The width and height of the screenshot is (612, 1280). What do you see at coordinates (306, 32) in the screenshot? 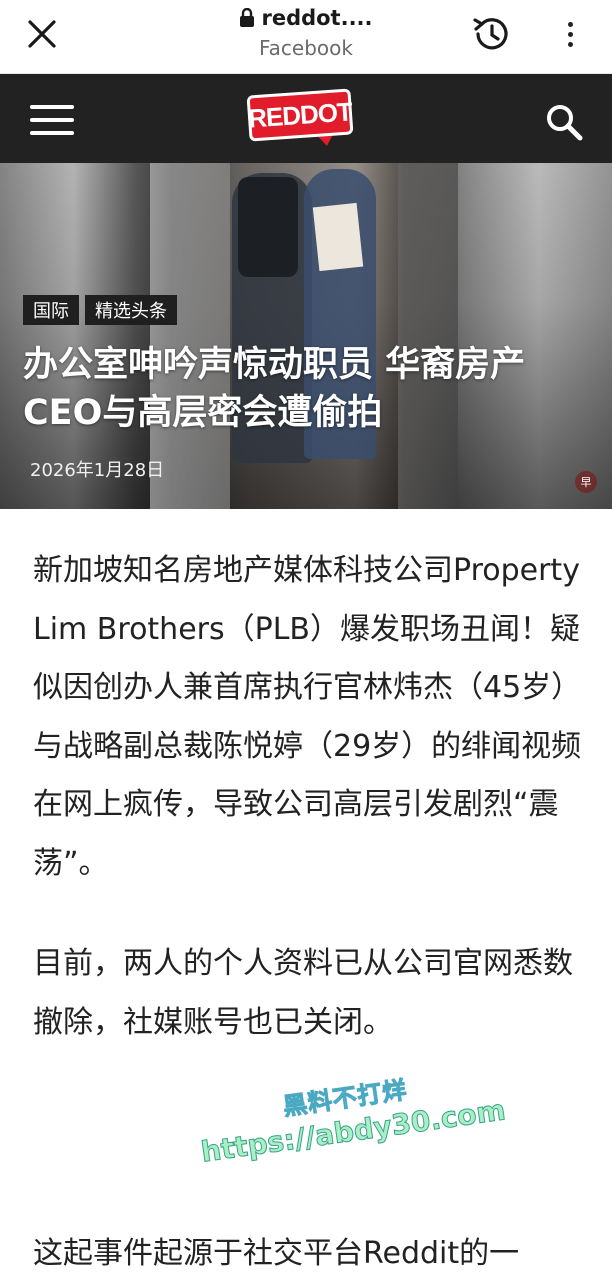
I see `address-display: reddot.... Facebook` at bounding box center [306, 32].